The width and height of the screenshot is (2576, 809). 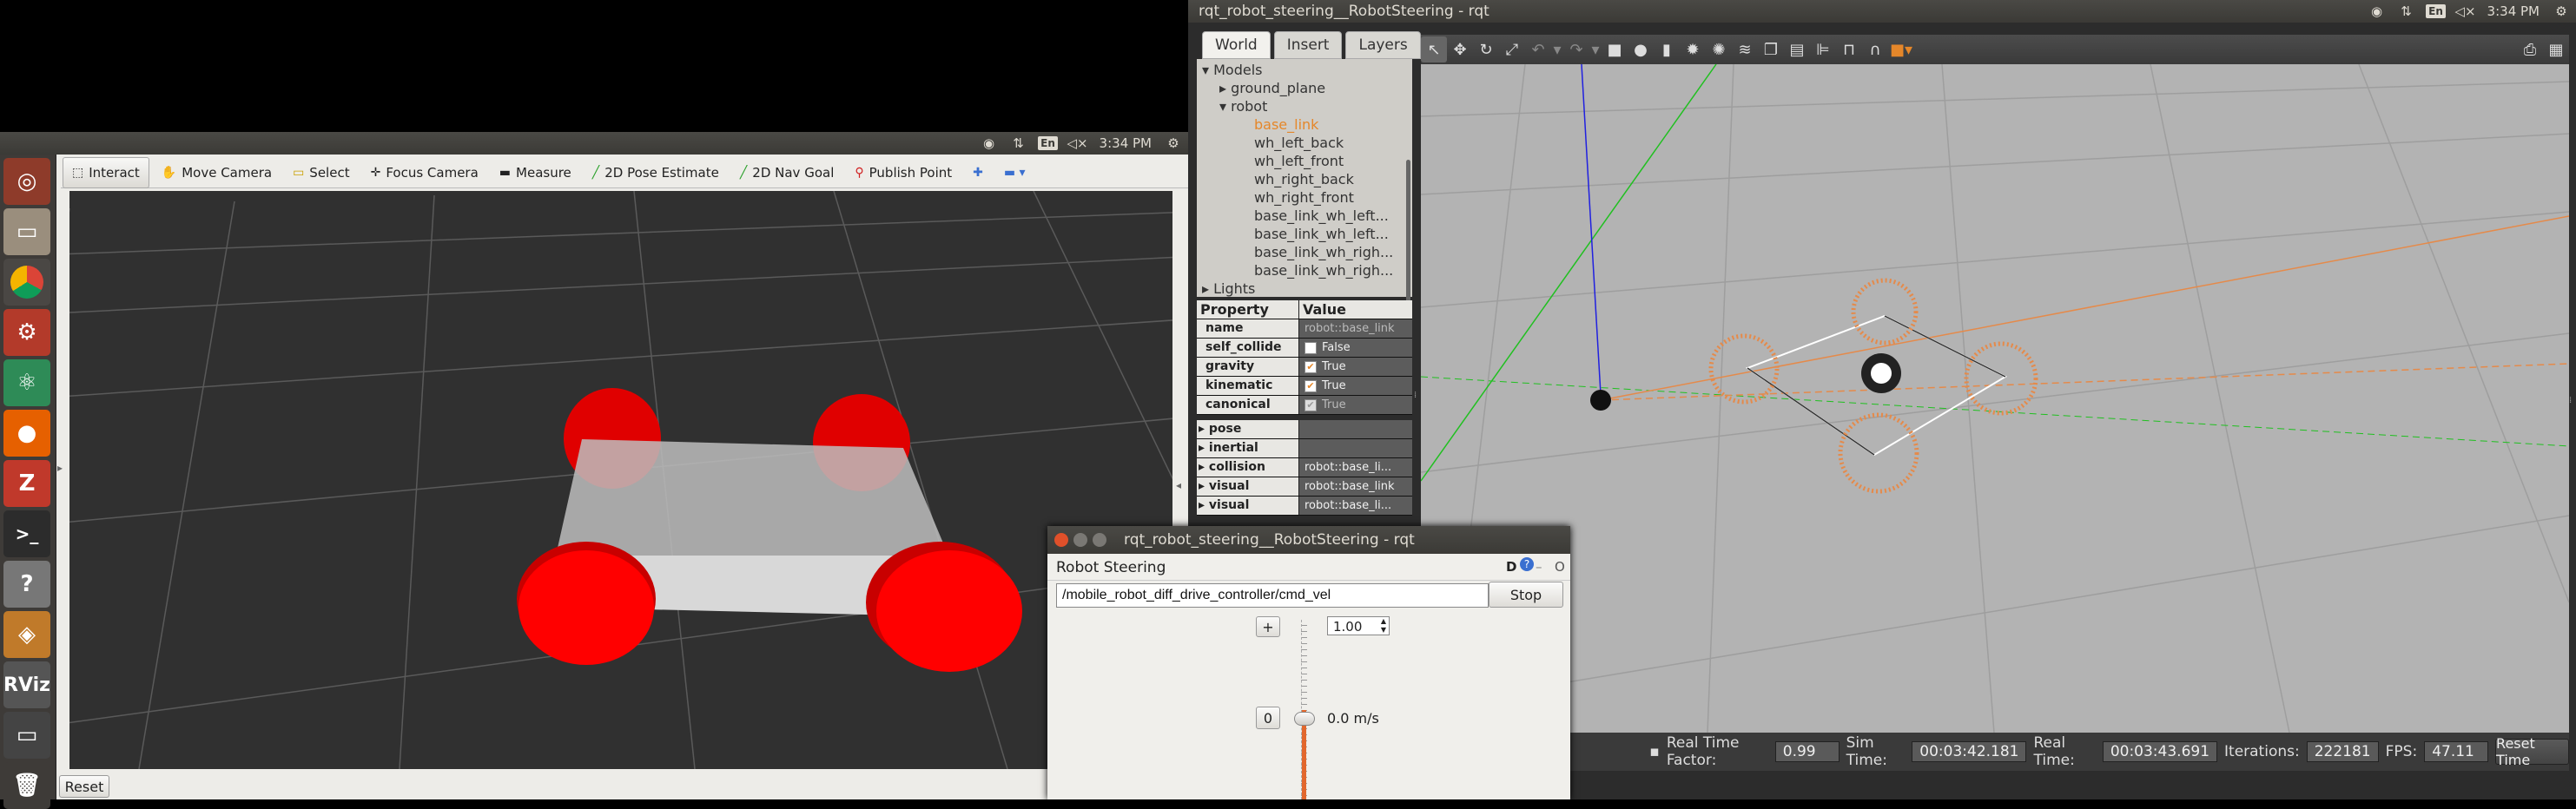 I want to click on box-shape-icon: ■, so click(x=1615, y=49).